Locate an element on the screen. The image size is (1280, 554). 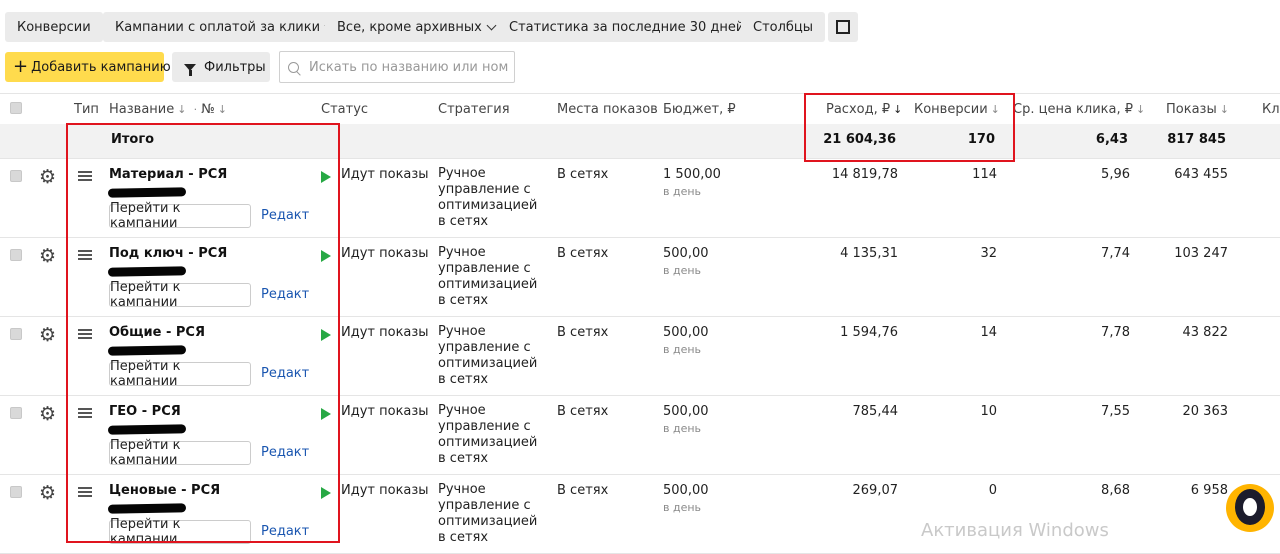
search-input is located at coordinates (409, 67).